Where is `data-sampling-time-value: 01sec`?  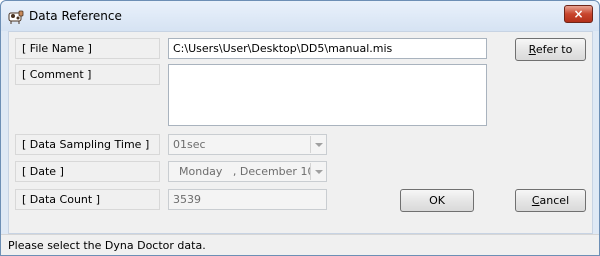 data-sampling-time-value: 01sec is located at coordinates (189, 144).